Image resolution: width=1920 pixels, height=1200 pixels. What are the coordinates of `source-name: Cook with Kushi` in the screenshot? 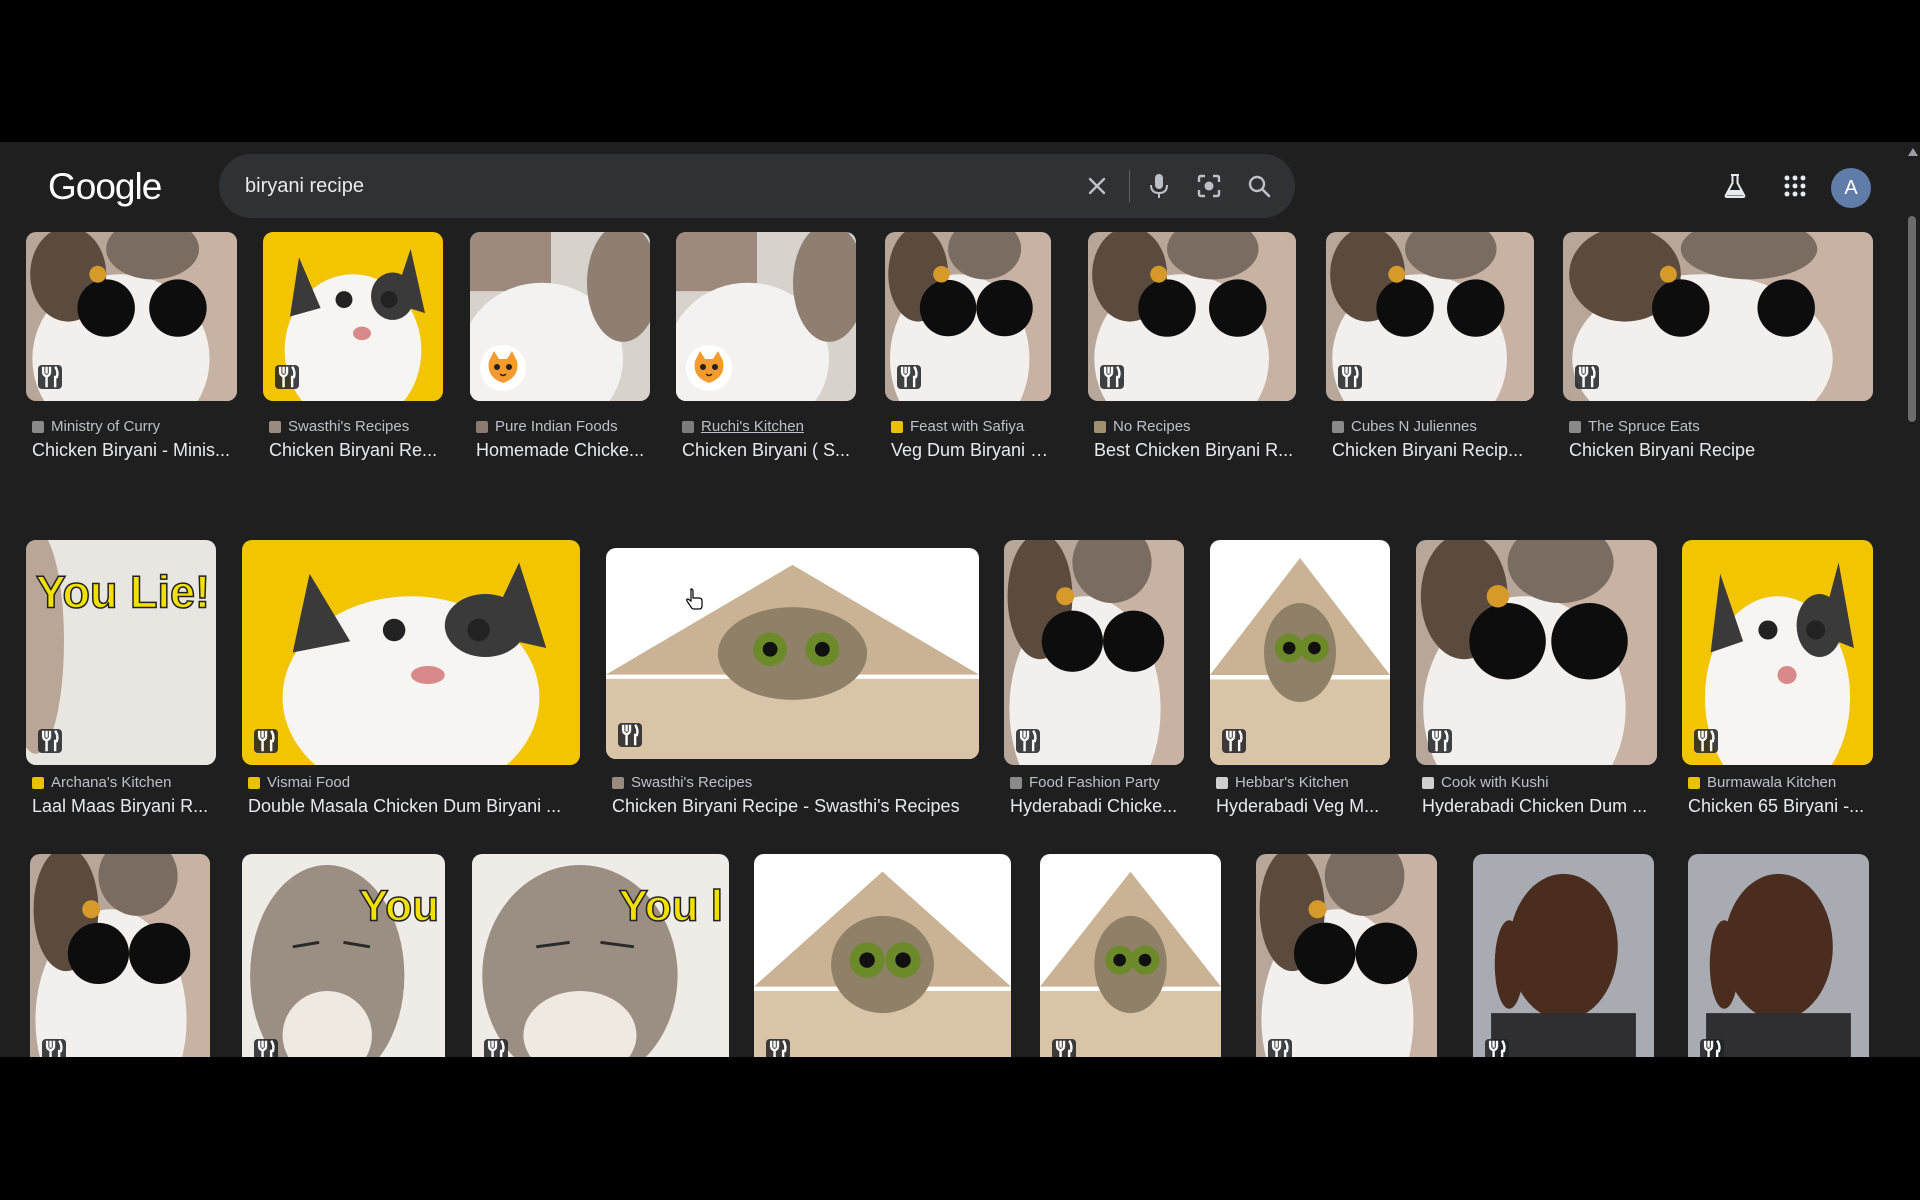 It's located at (1495, 782).